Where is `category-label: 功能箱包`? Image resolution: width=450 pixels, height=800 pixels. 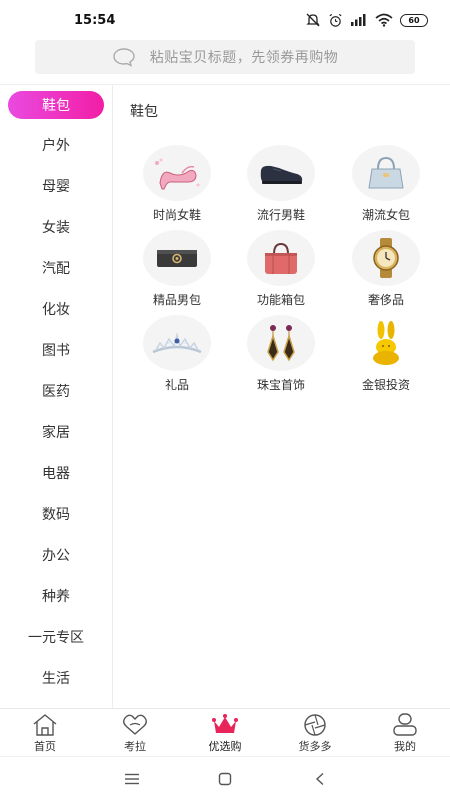 category-label: 功能箱包 is located at coordinates (280, 300).